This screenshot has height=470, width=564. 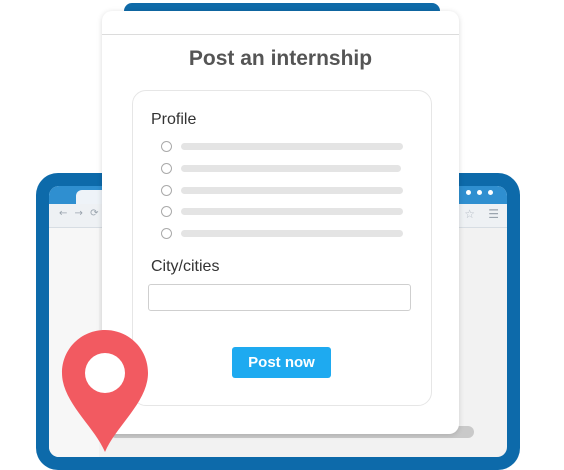 I want to click on profile-label: Profile, so click(x=174, y=119).